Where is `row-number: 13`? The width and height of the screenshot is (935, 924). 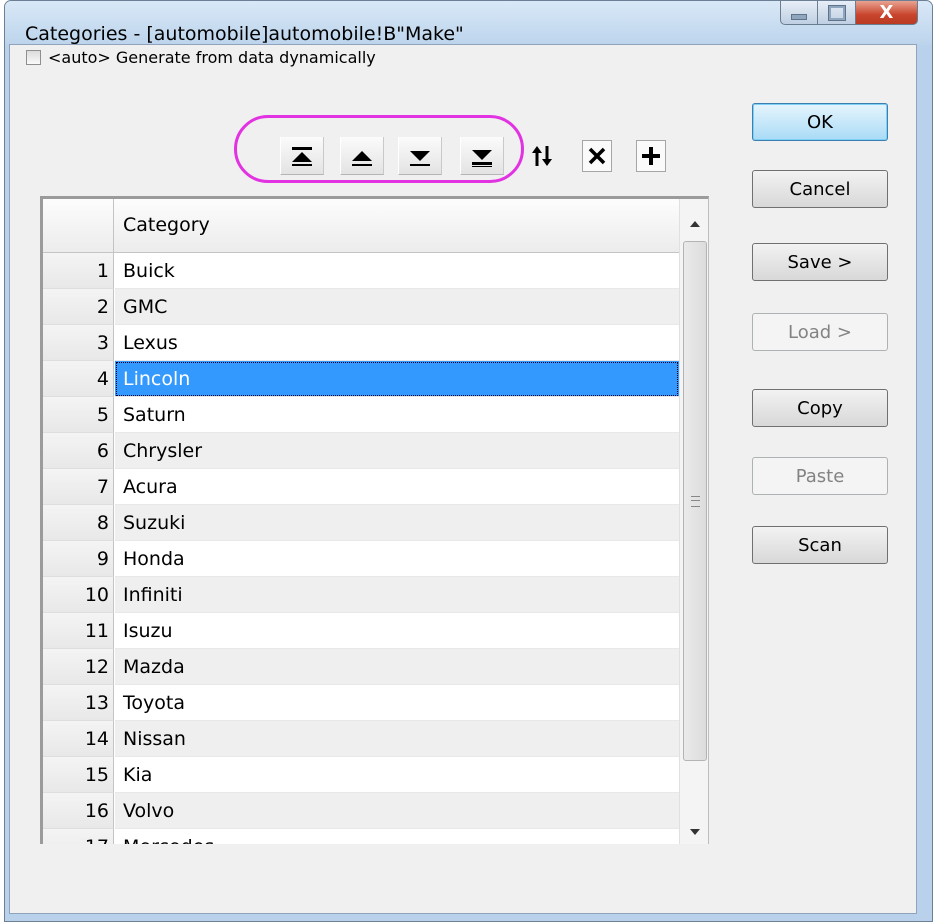 row-number: 13 is located at coordinates (78, 703).